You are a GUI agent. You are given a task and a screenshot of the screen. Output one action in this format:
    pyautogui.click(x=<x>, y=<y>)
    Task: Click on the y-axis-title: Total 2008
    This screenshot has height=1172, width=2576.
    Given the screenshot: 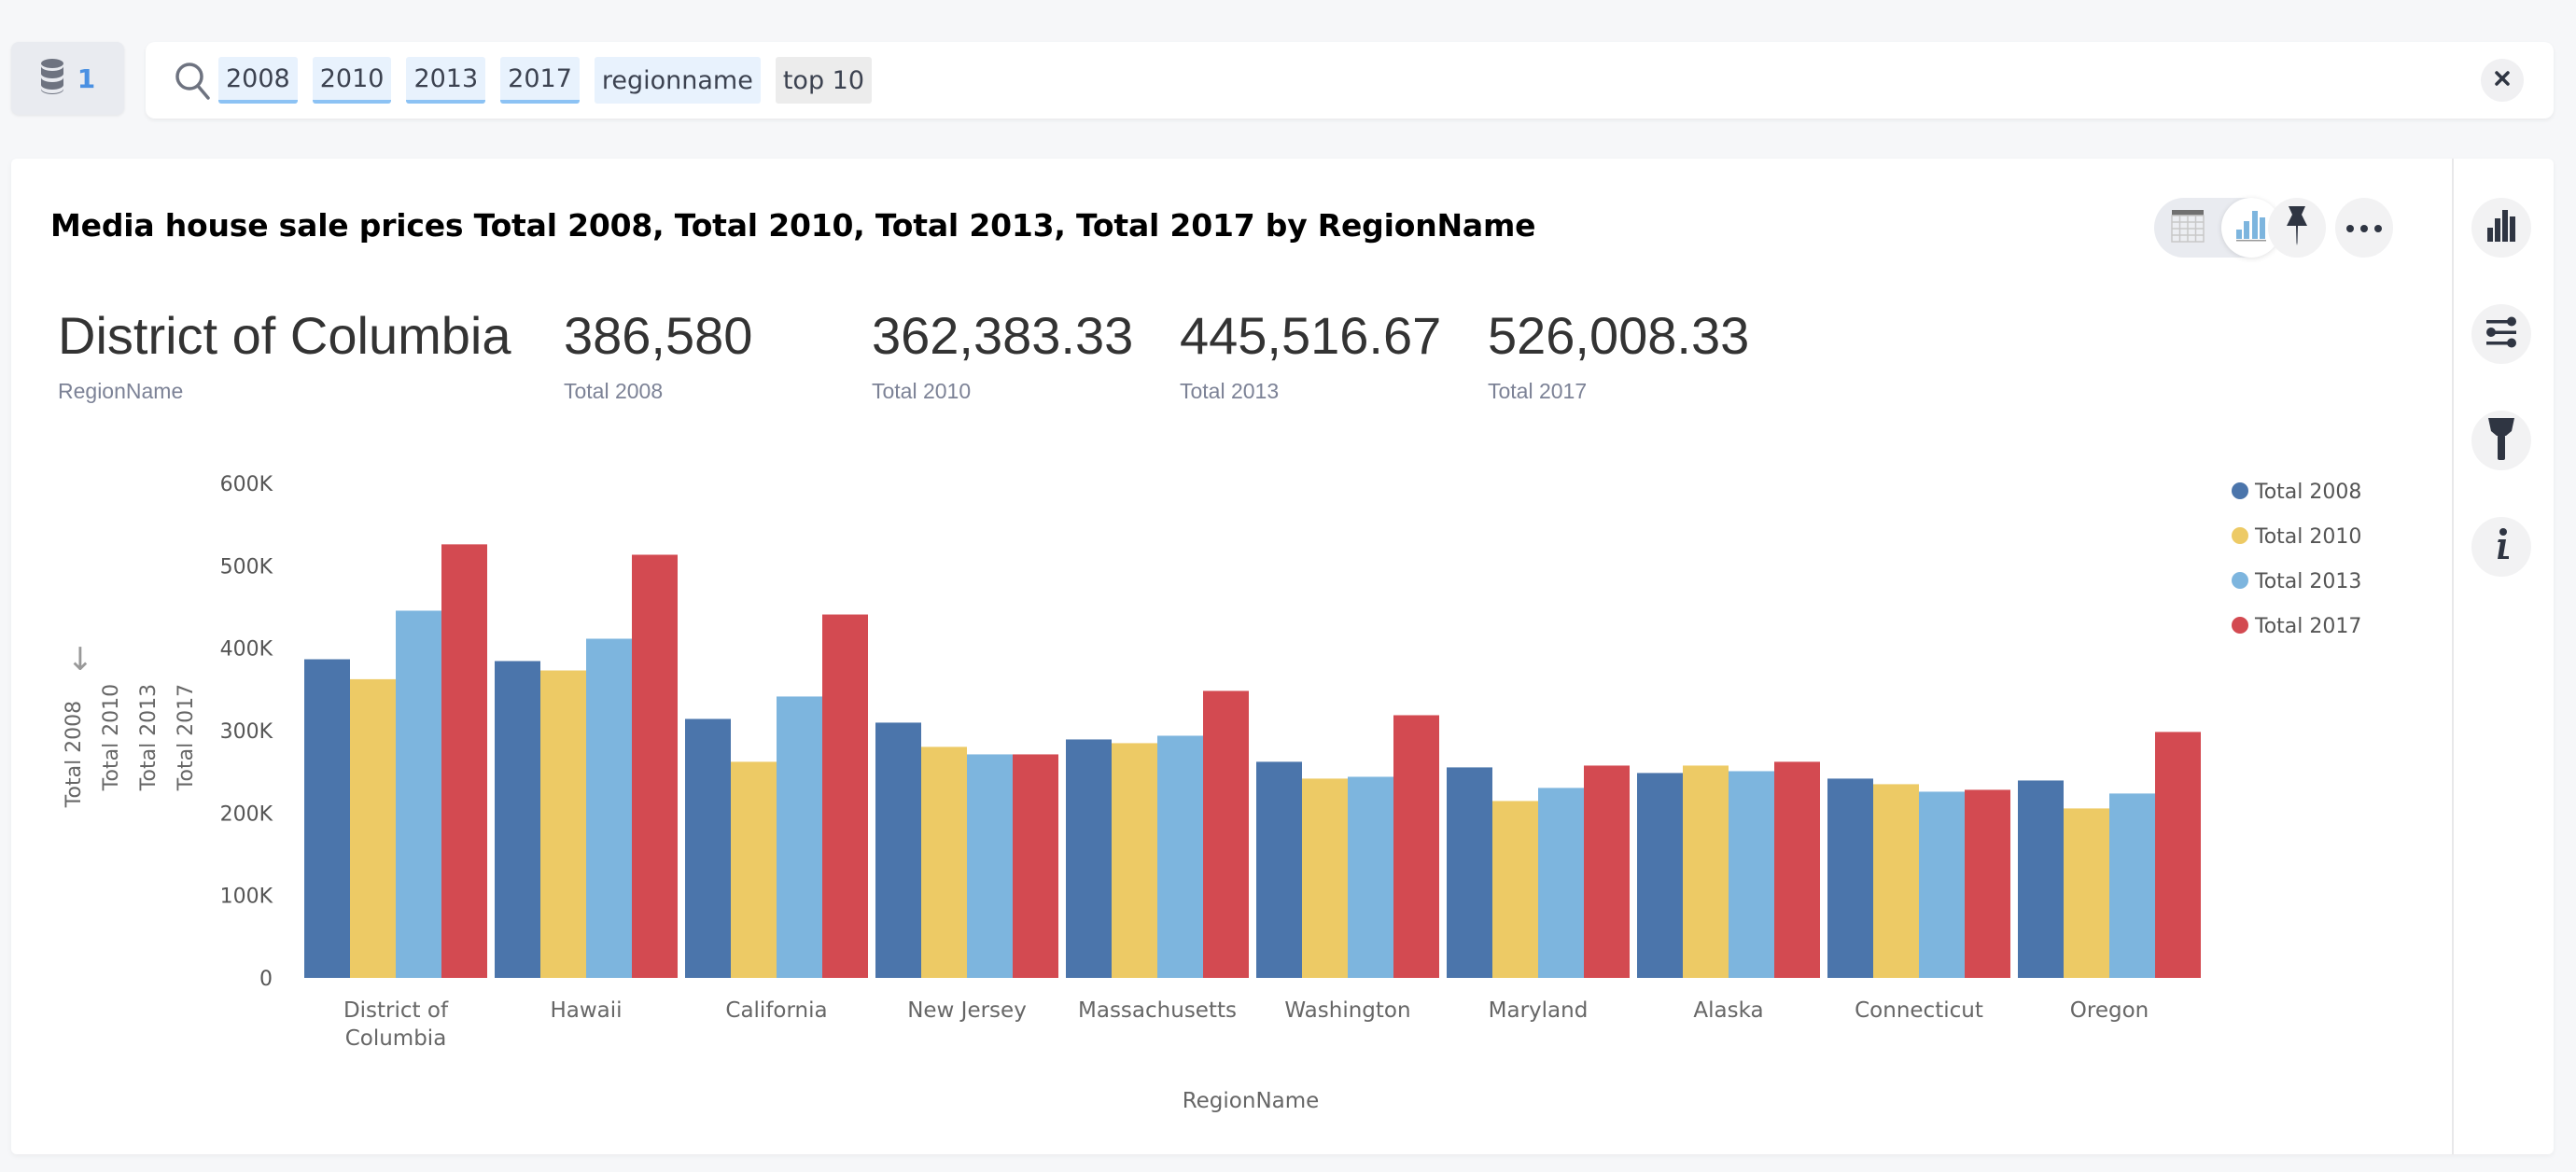 What is the action you would take?
    pyautogui.click(x=74, y=754)
    